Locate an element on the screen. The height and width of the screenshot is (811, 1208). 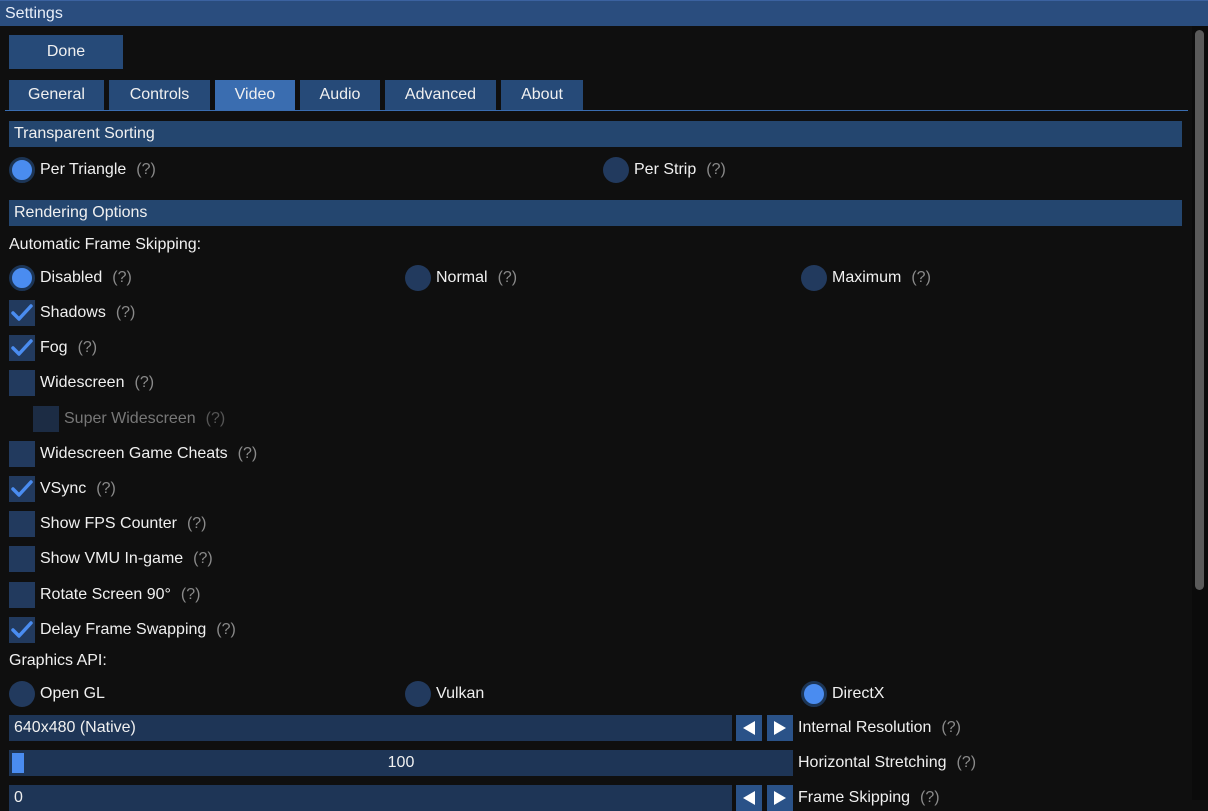
radio-frameskip-disabled: Disabled (?) is located at coordinates (70, 278).